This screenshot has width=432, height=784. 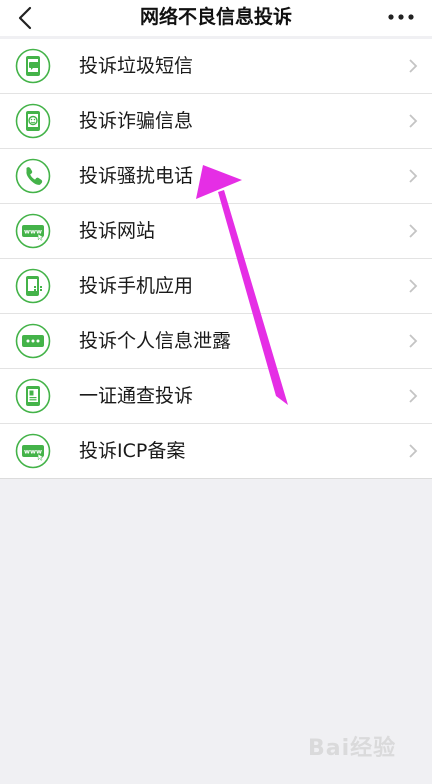 I want to click on menu-item-spam-sms: 投诉垃圾短信, so click(x=216, y=66).